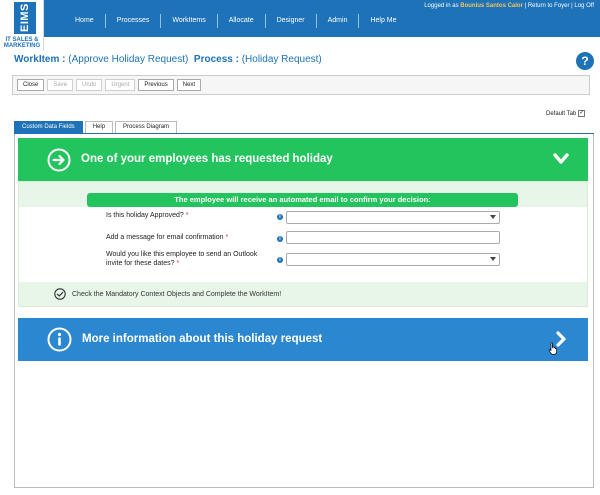 The height and width of the screenshot is (495, 600). What do you see at coordinates (491, 6) in the screenshot?
I see `user-name: Bounius Santos Calor` at bounding box center [491, 6].